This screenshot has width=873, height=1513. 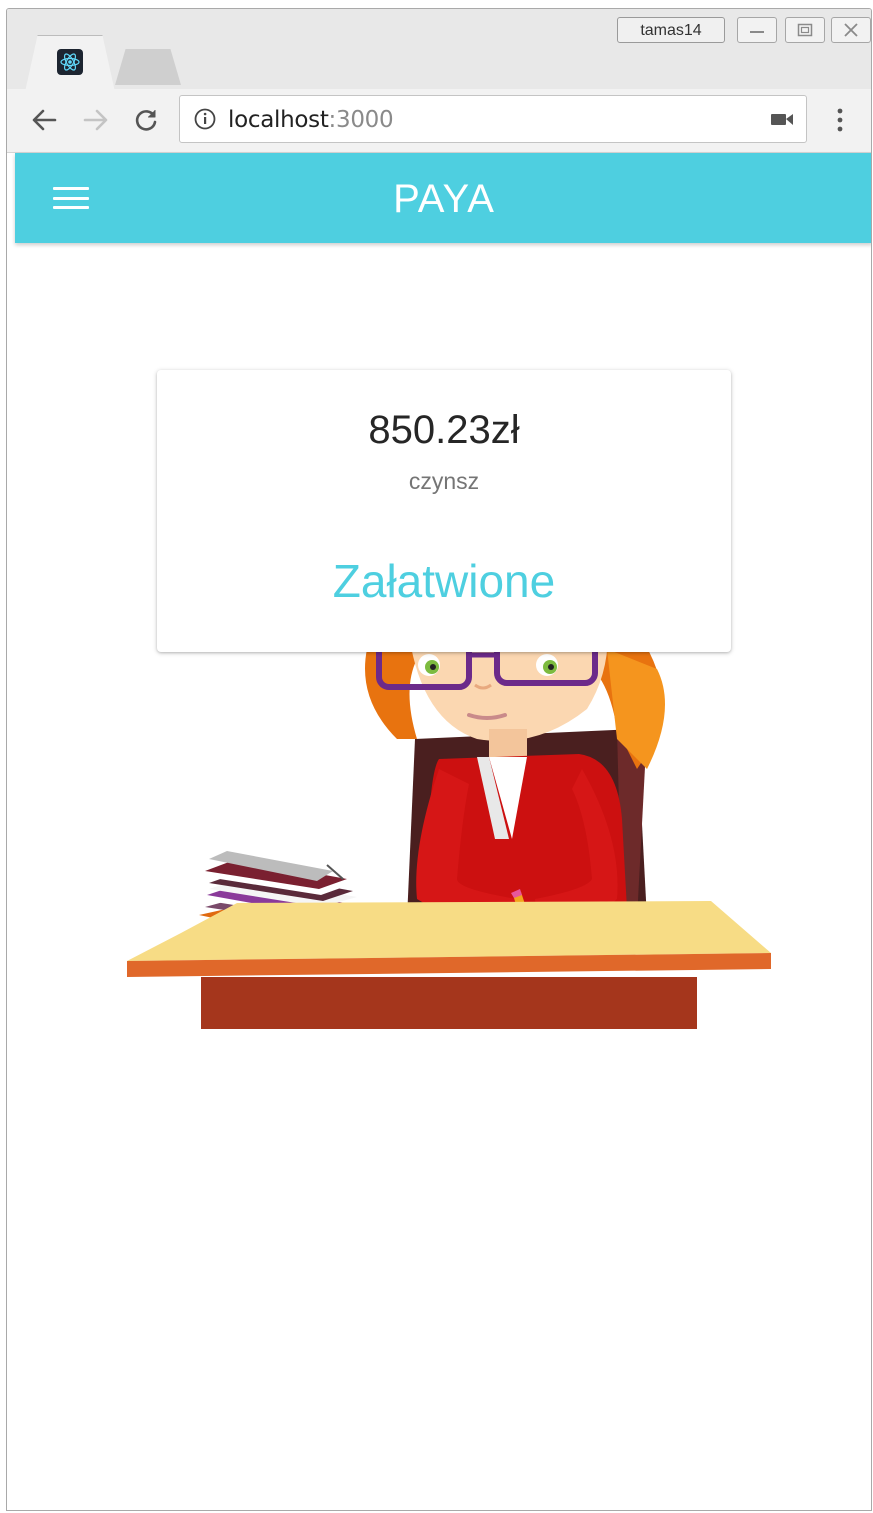 I want to click on app-bar: PAYA, so click(x=443, y=198).